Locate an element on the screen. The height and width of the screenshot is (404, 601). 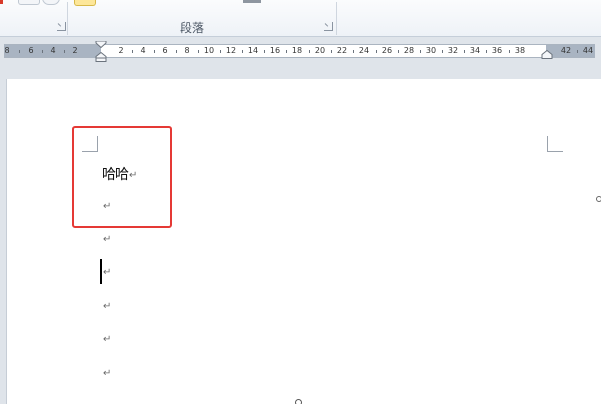
top-right-margin-corner is located at coordinates (555, 144).